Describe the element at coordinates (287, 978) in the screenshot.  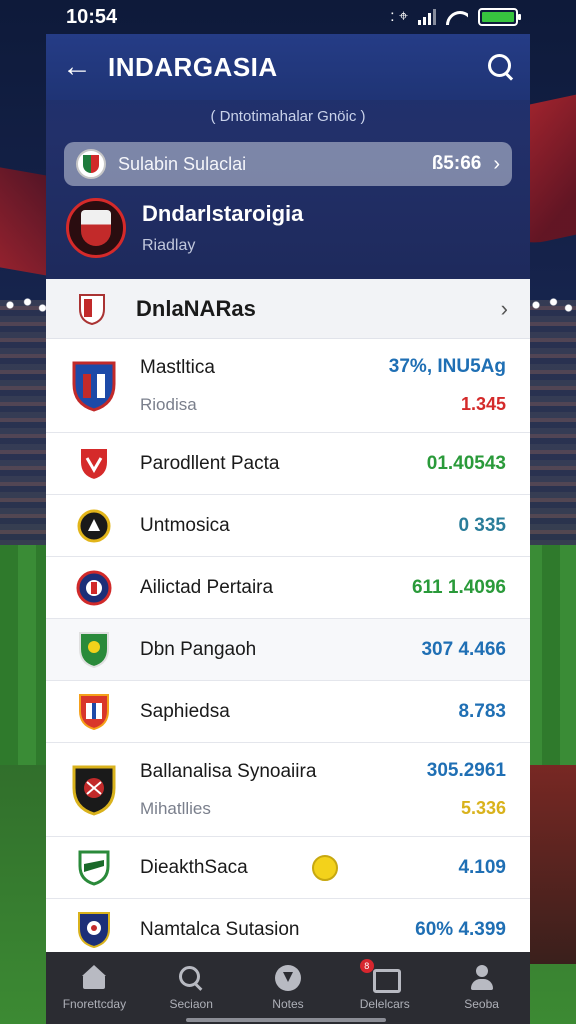
I see `notes-icon` at that location.